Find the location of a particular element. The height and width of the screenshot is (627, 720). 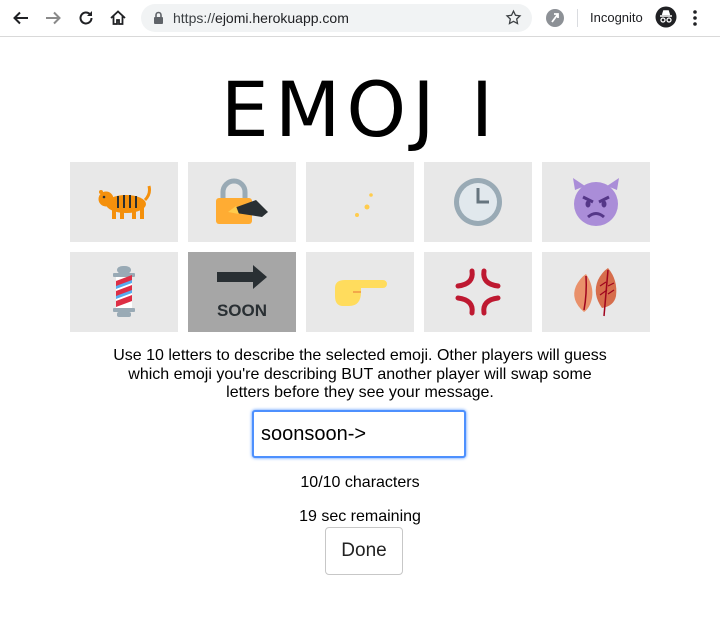

tiger-icon is located at coordinates (124, 202).